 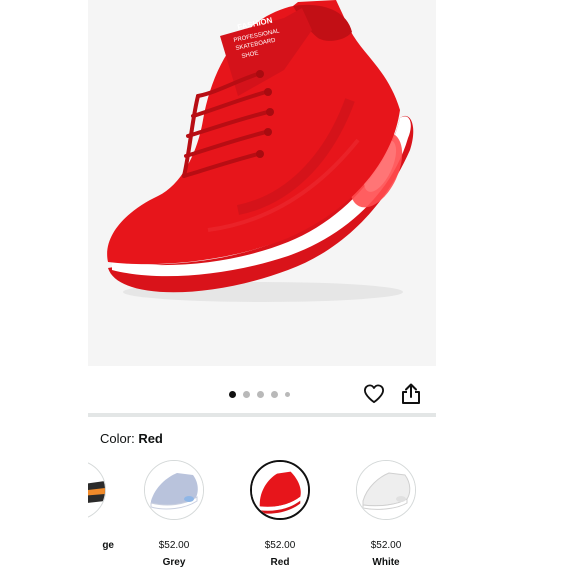 I want to click on share-button, so click(x=411, y=394).